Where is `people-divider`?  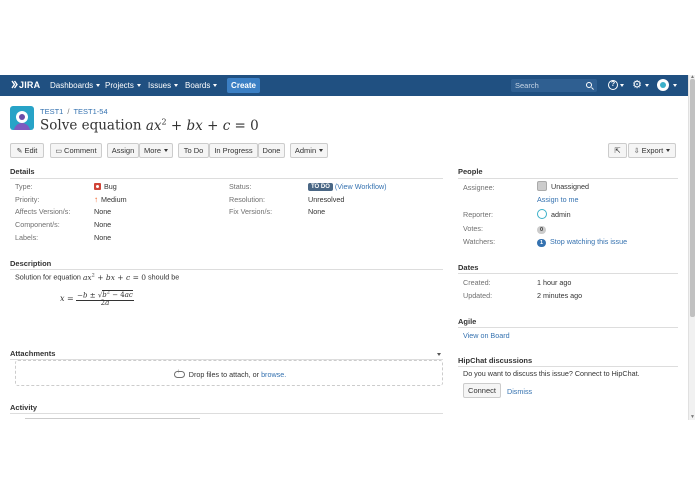
people-divider is located at coordinates (568, 178).